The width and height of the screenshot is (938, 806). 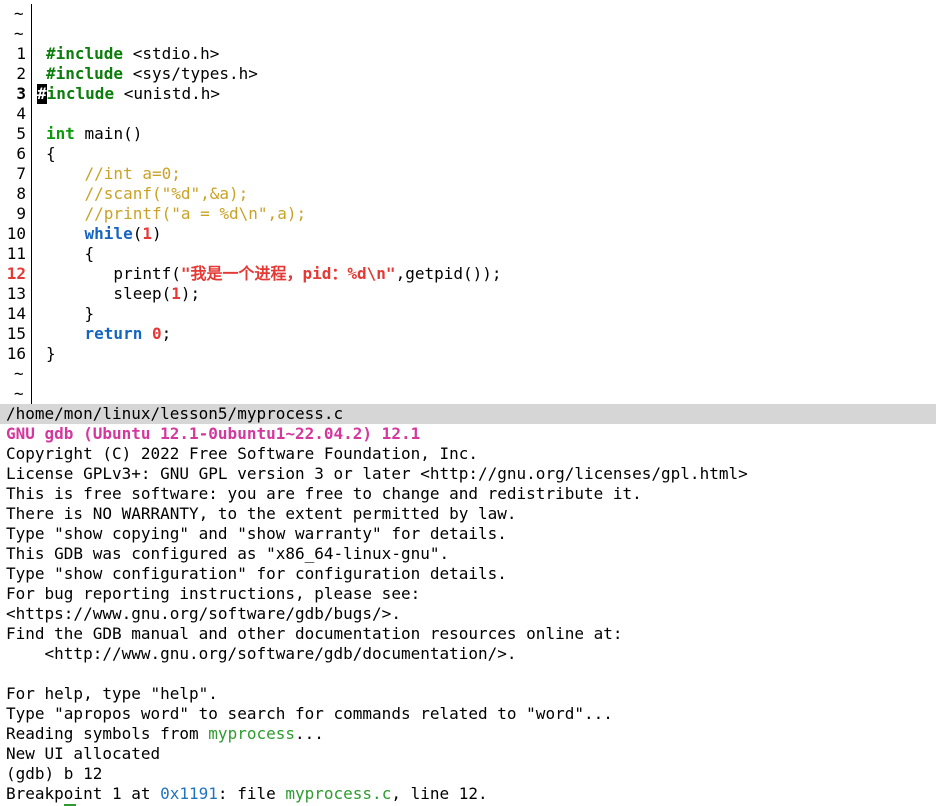 I want to click on gdb-output-line: For help, type "help"., so click(x=471, y=694).